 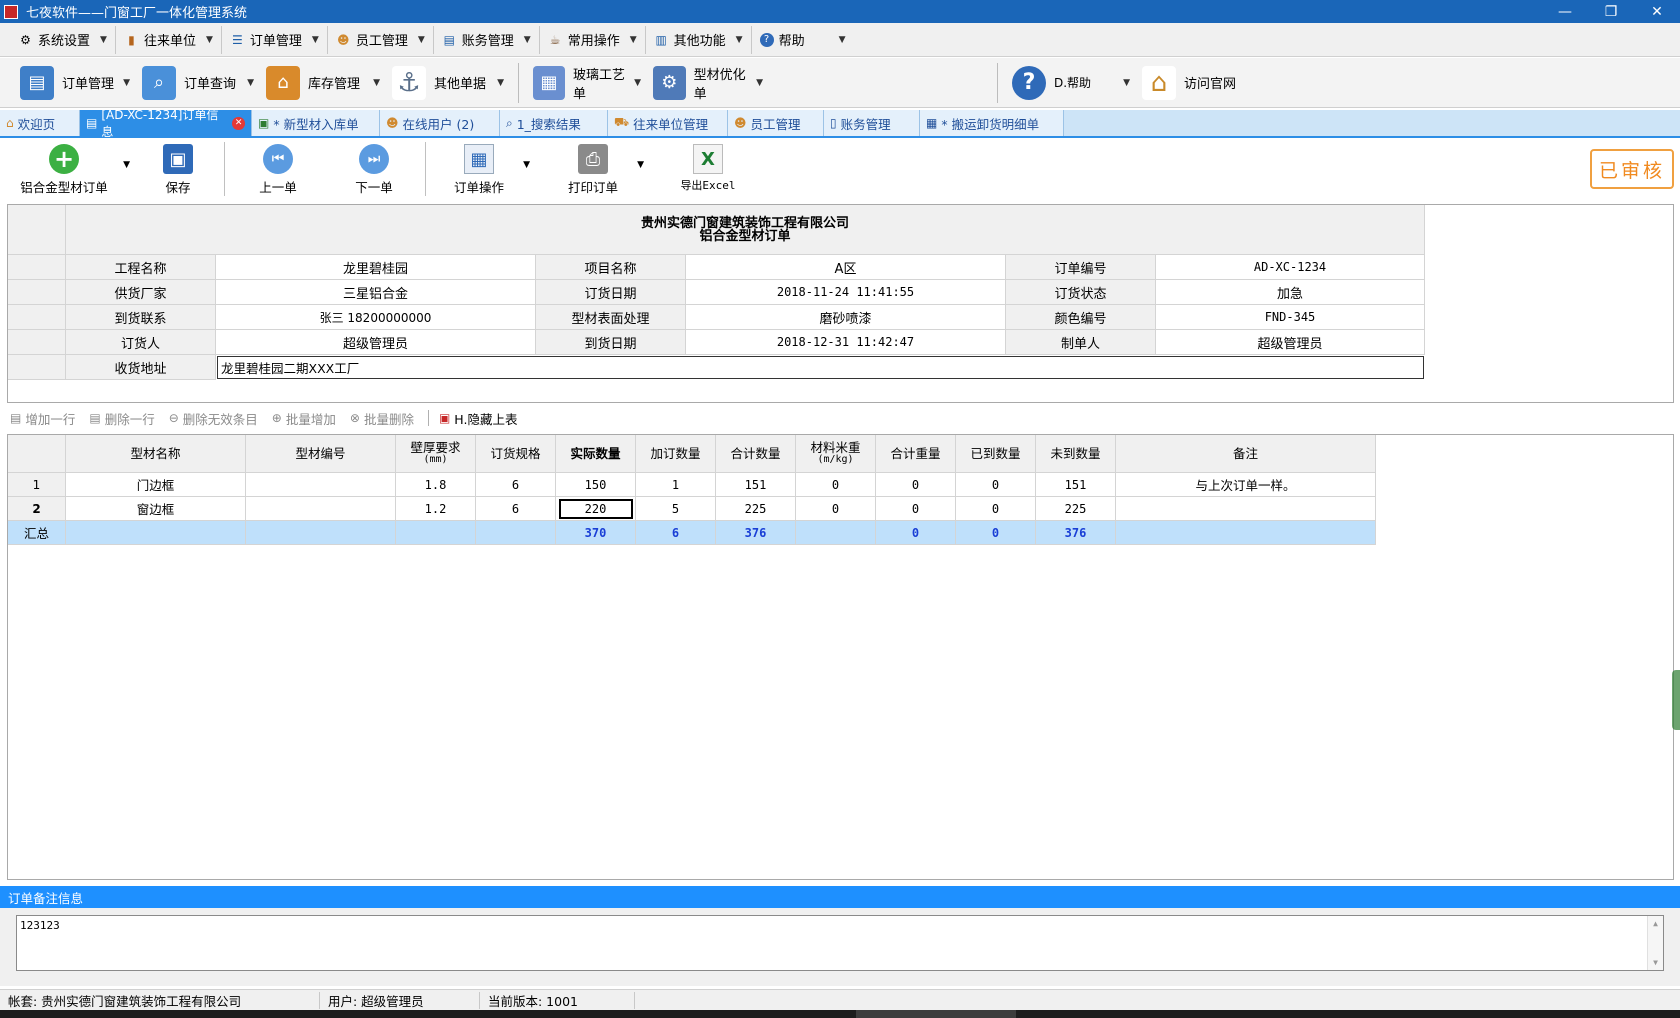 What do you see at coordinates (1676, 700) in the screenshot?
I see `side-drag-handle` at bounding box center [1676, 700].